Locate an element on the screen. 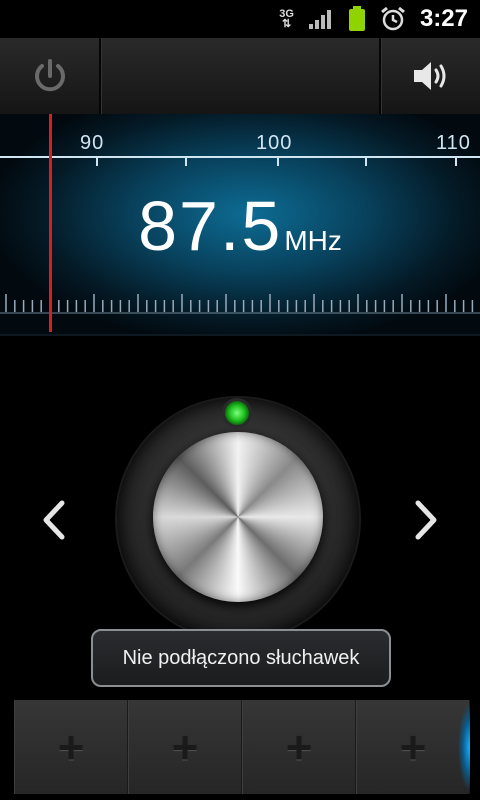 The height and width of the screenshot is (800, 480). tuner-needle is located at coordinates (50, 223).